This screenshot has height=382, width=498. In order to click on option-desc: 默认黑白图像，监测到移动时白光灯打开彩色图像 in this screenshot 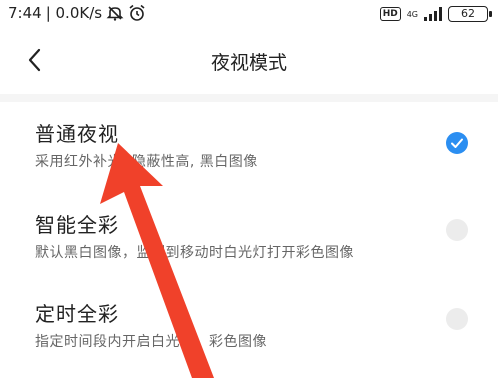, I will do `click(194, 253)`.